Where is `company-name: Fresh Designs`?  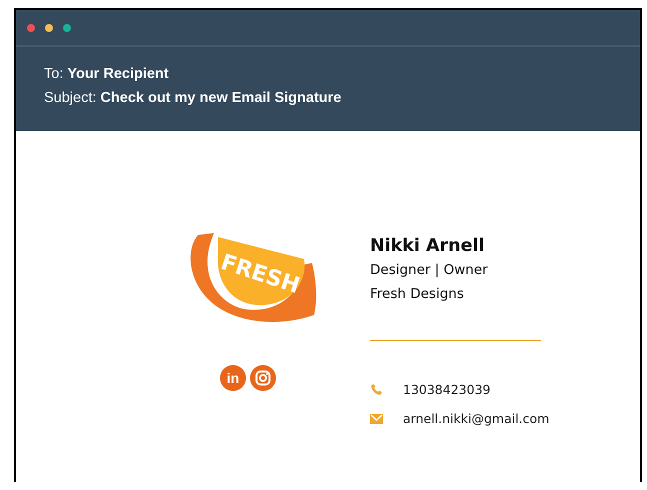 company-name: Fresh Designs is located at coordinates (417, 294).